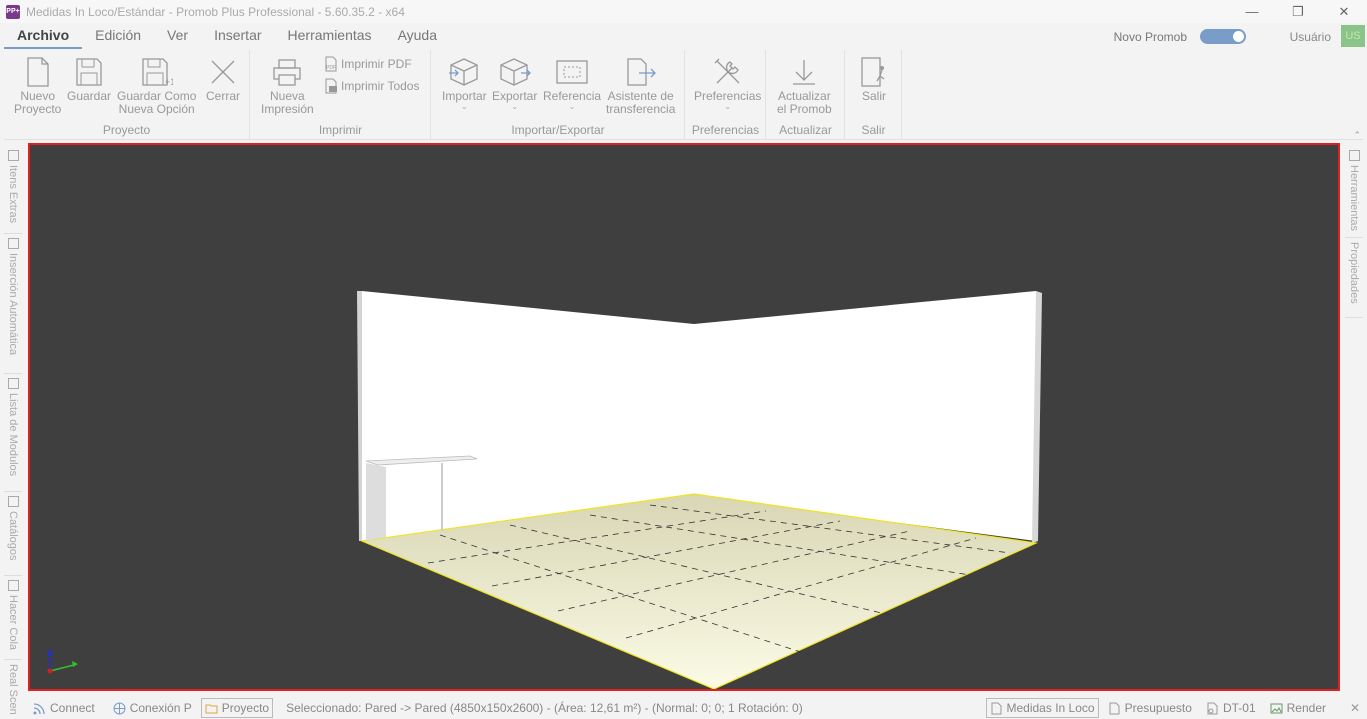 The height and width of the screenshot is (719, 1367). What do you see at coordinates (287, 85) in the screenshot?
I see `nueva-impresion-button: Nueva Impresión` at bounding box center [287, 85].